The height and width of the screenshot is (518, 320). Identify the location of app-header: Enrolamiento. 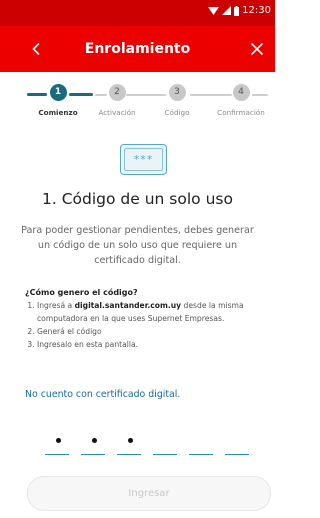
(137, 49).